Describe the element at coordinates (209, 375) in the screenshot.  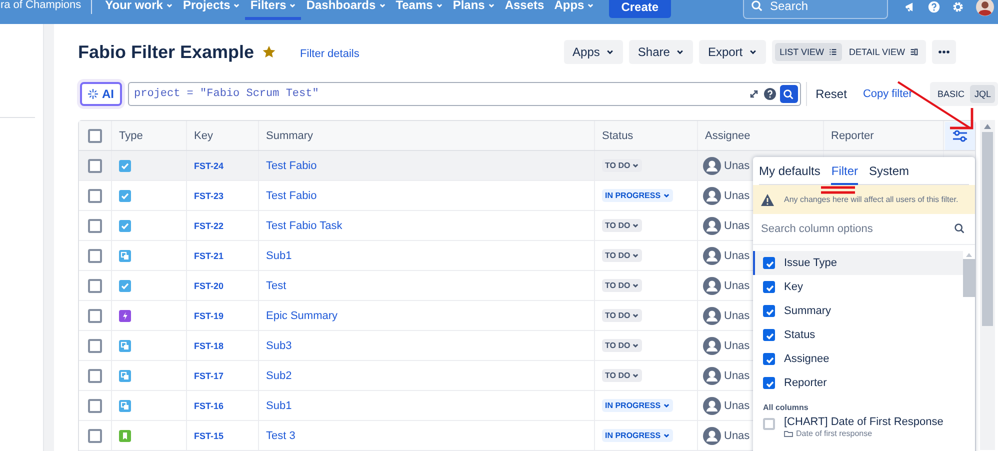
I see `issue-key-link: FST-17` at that location.